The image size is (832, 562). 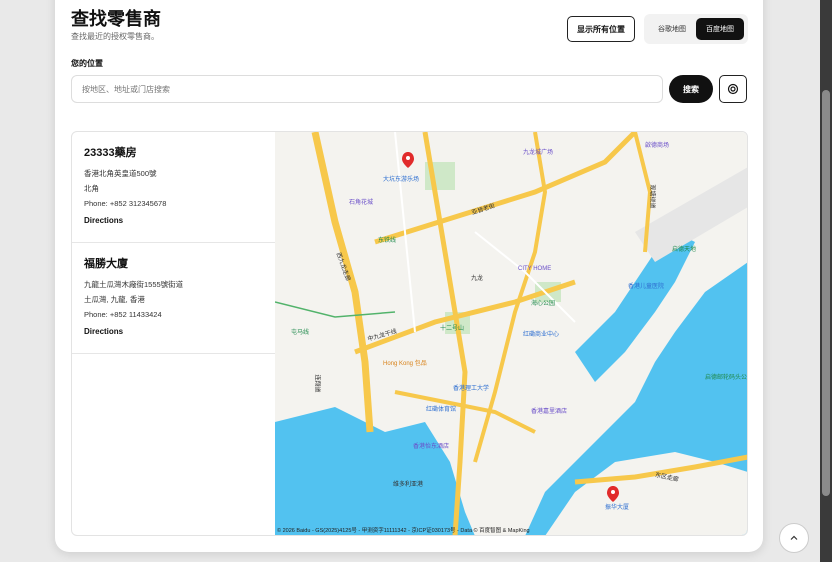 I want to click on page-scrollbar, so click(x=826, y=281).